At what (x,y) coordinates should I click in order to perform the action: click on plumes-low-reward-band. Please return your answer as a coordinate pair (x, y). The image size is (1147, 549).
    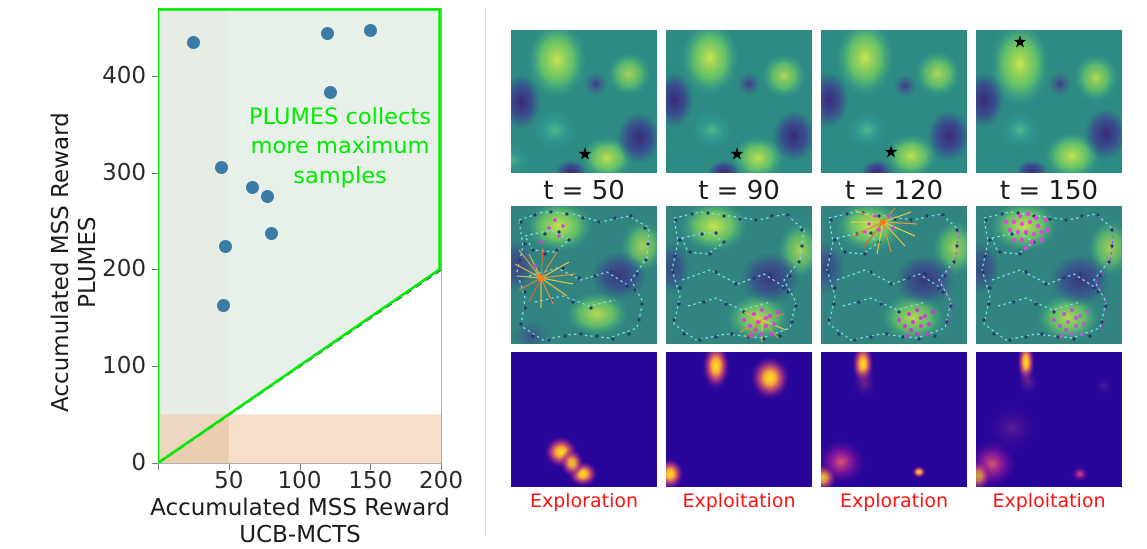
    Looking at the image, I should click on (299, 438).